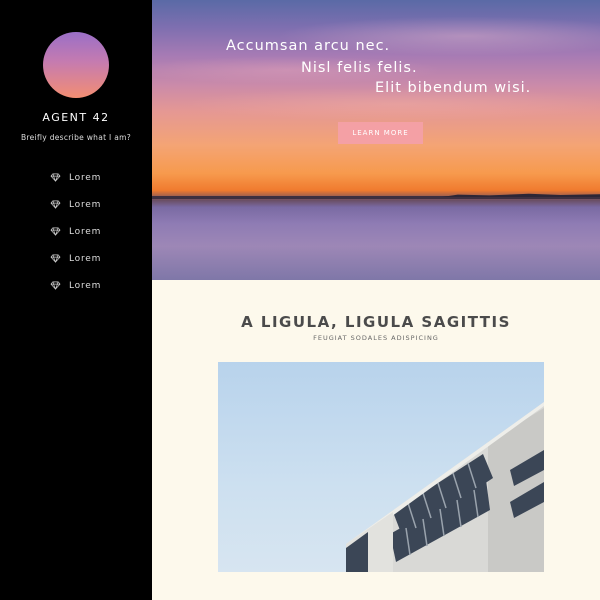 This screenshot has width=600, height=600. I want to click on section-subtitle: FEUGIAT SODALES ADISPICING, so click(376, 338).